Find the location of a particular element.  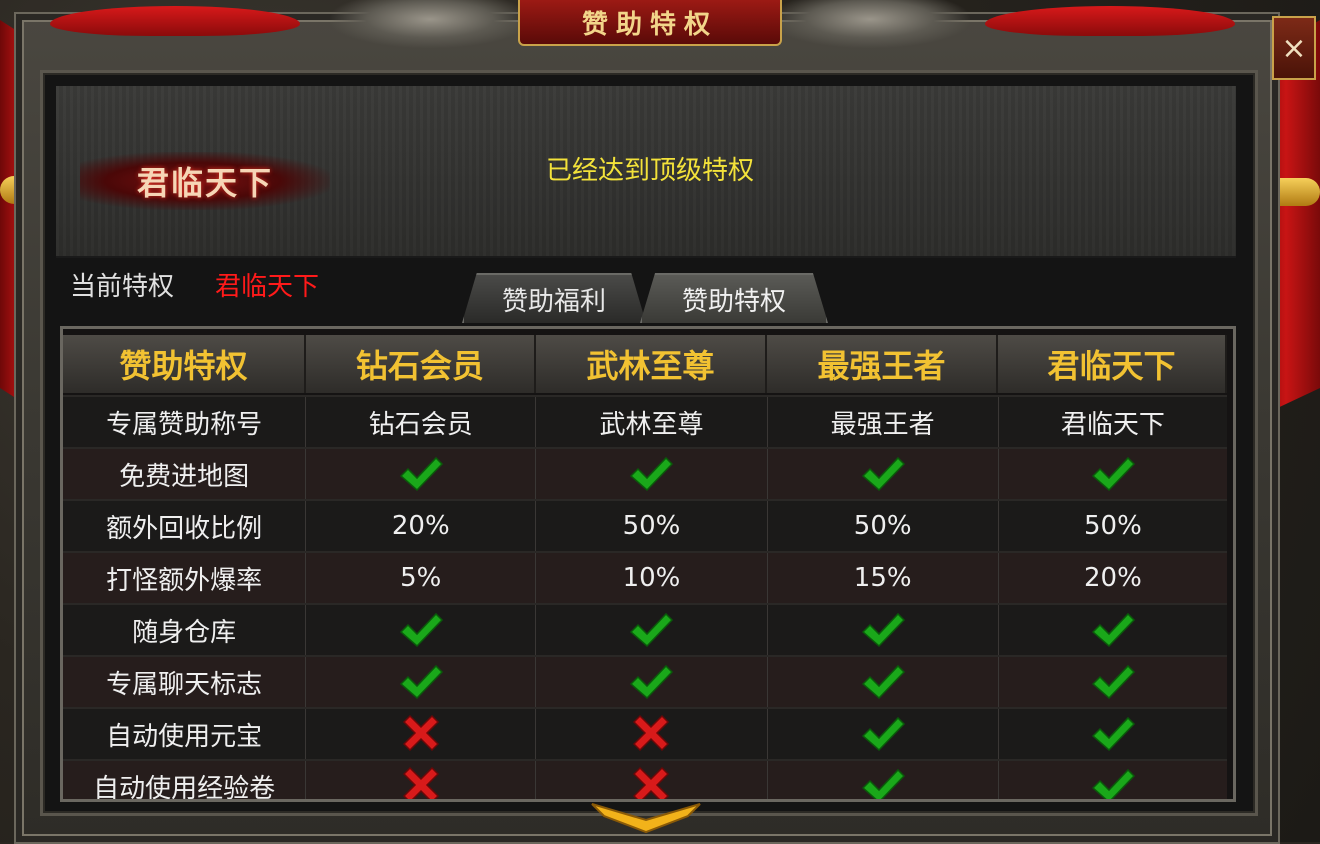

column-header: 最强王者 is located at coordinates (882, 364).